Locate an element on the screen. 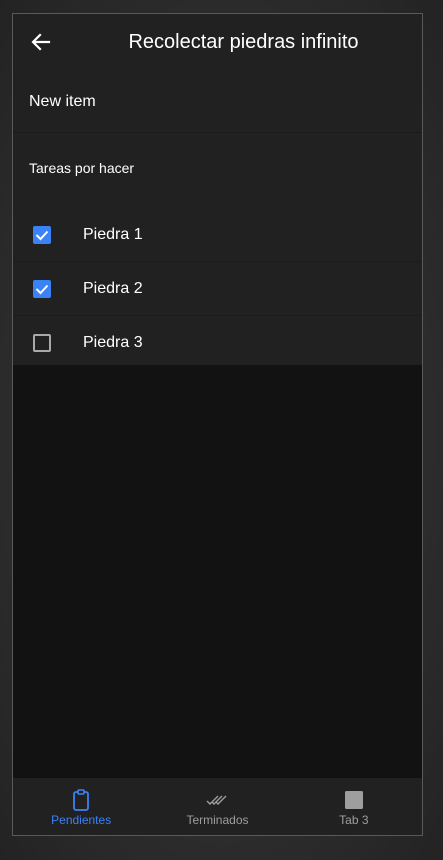 This screenshot has height=860, width=443. task-row: Piedra 2 is located at coordinates (217, 289).